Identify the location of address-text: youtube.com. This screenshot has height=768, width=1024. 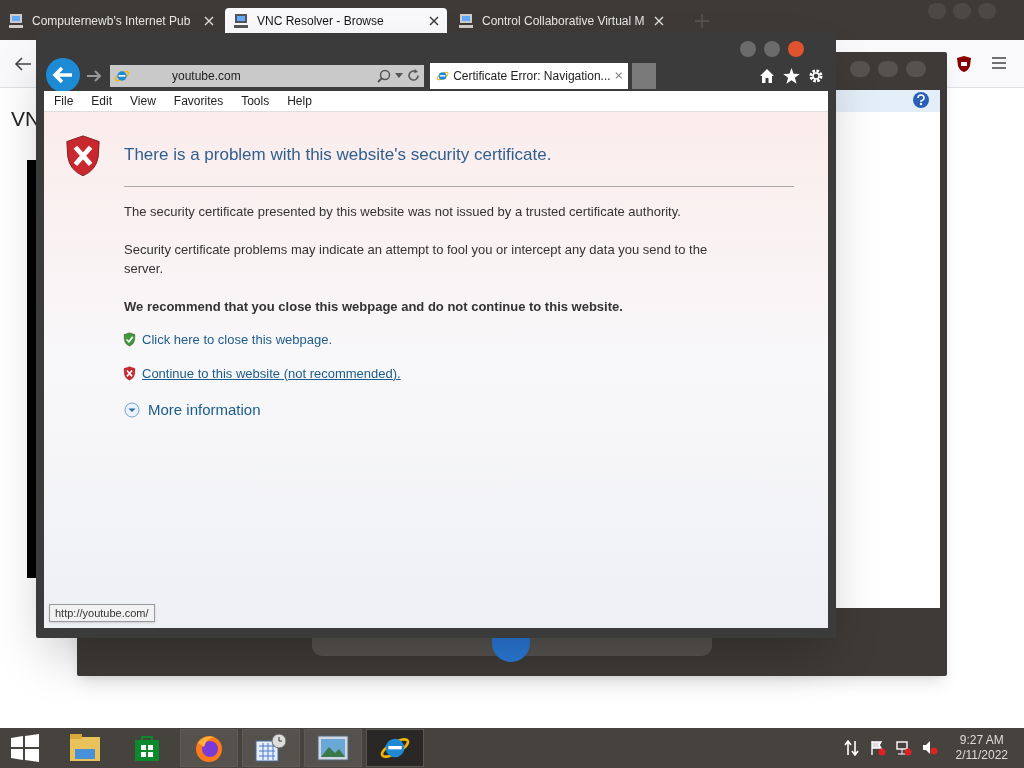
(207, 76).